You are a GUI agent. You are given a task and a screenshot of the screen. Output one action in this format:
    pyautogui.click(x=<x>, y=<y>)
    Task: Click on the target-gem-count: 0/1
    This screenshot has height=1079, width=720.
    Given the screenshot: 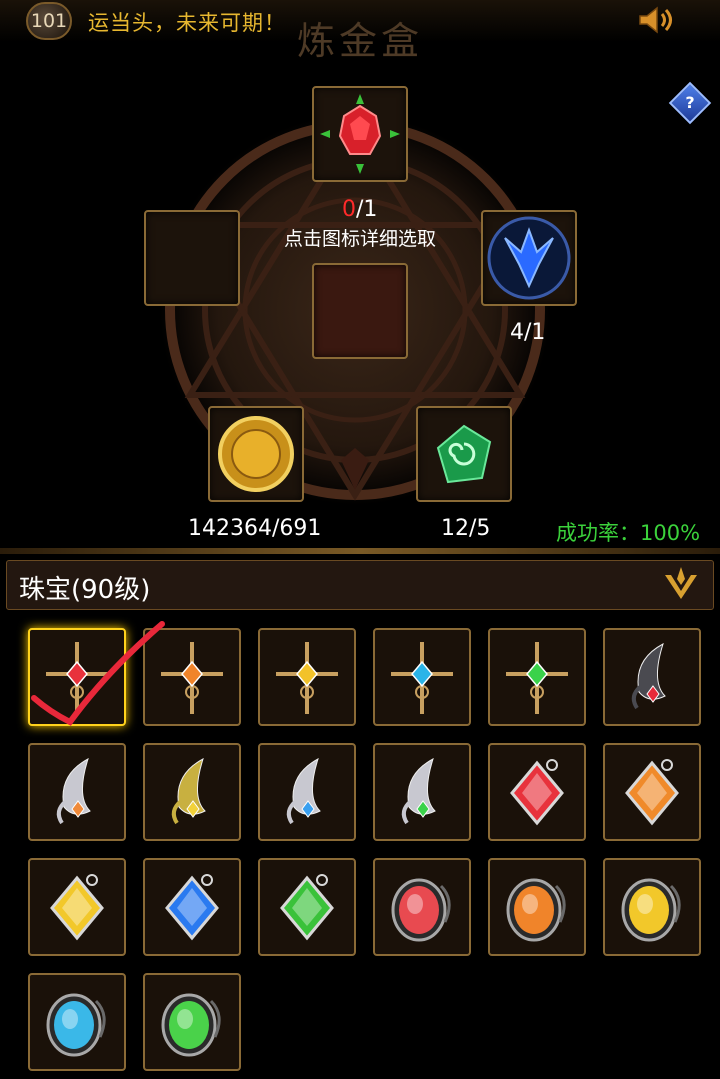 What is the action you would take?
    pyautogui.click(x=360, y=209)
    